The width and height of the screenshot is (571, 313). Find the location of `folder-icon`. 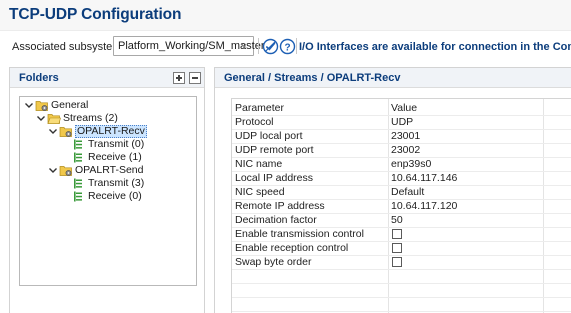

folder-icon is located at coordinates (54, 119).